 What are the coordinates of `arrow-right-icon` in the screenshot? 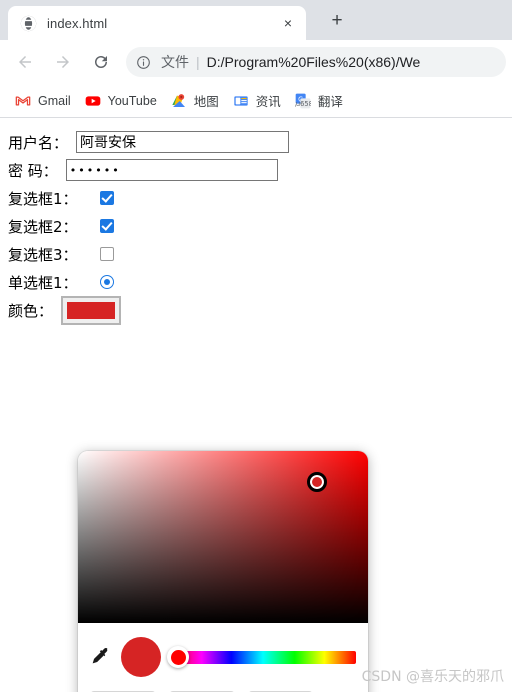 It's located at (63, 62).